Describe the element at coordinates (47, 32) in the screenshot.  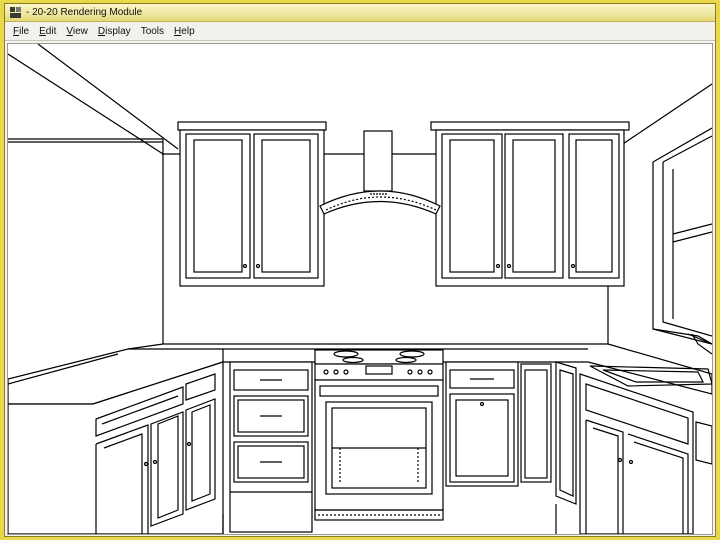
I see `menu-edit: Edit` at that location.